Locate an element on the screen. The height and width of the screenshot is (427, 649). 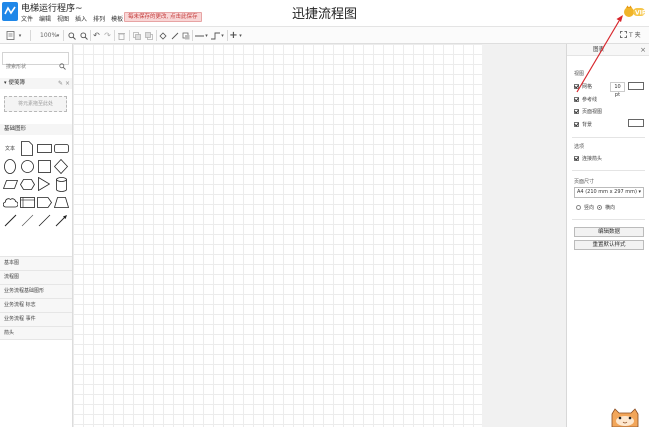
landscape-radio: 横向 is located at coordinates (606, 207).